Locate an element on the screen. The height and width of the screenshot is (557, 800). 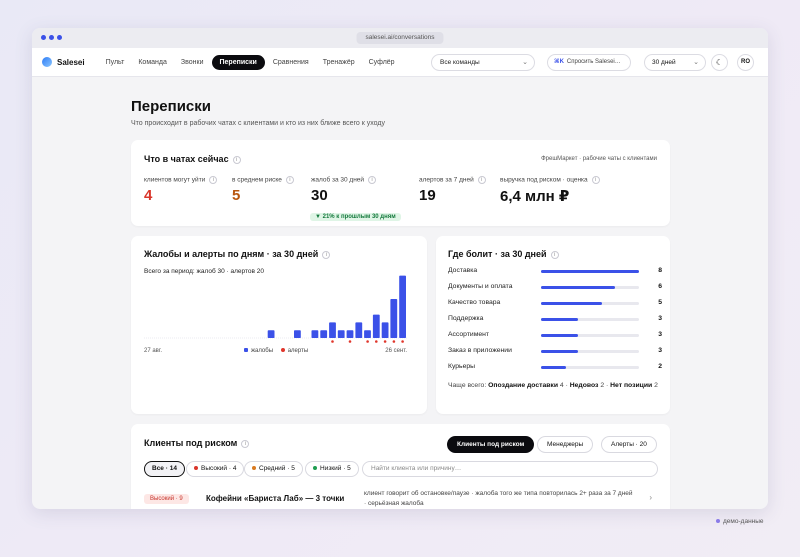
nav-item-0: Пульт is located at coordinates (115, 62).